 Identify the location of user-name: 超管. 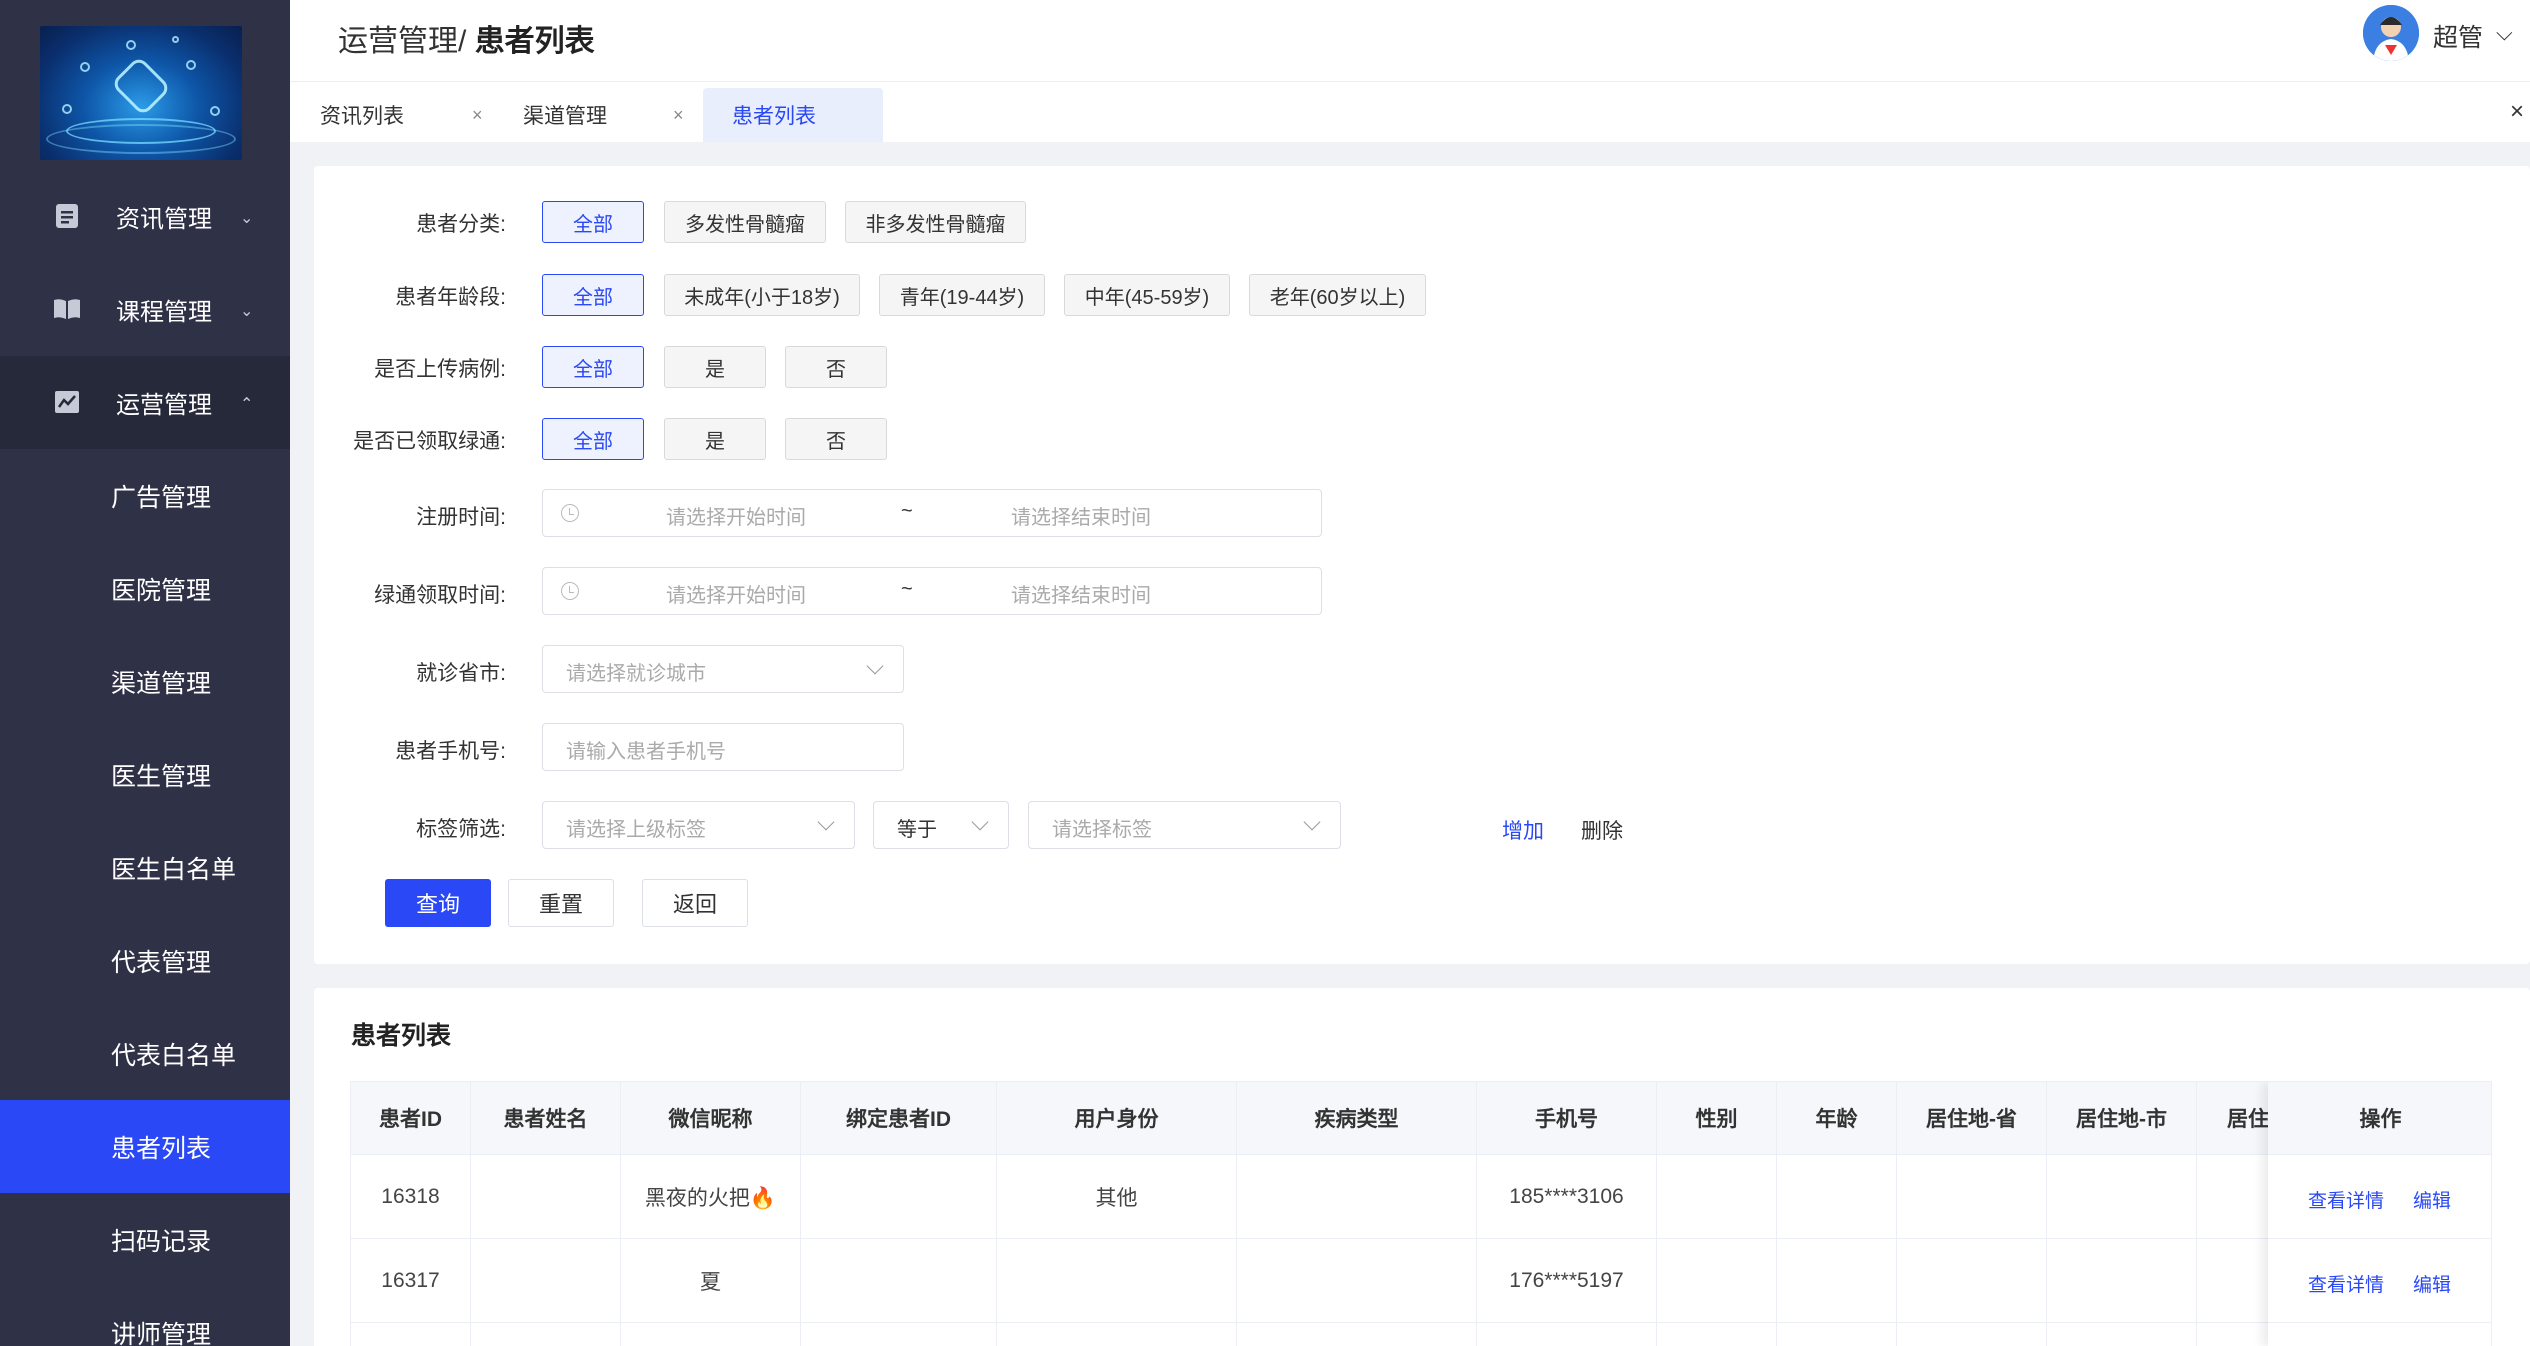
(2458, 36).